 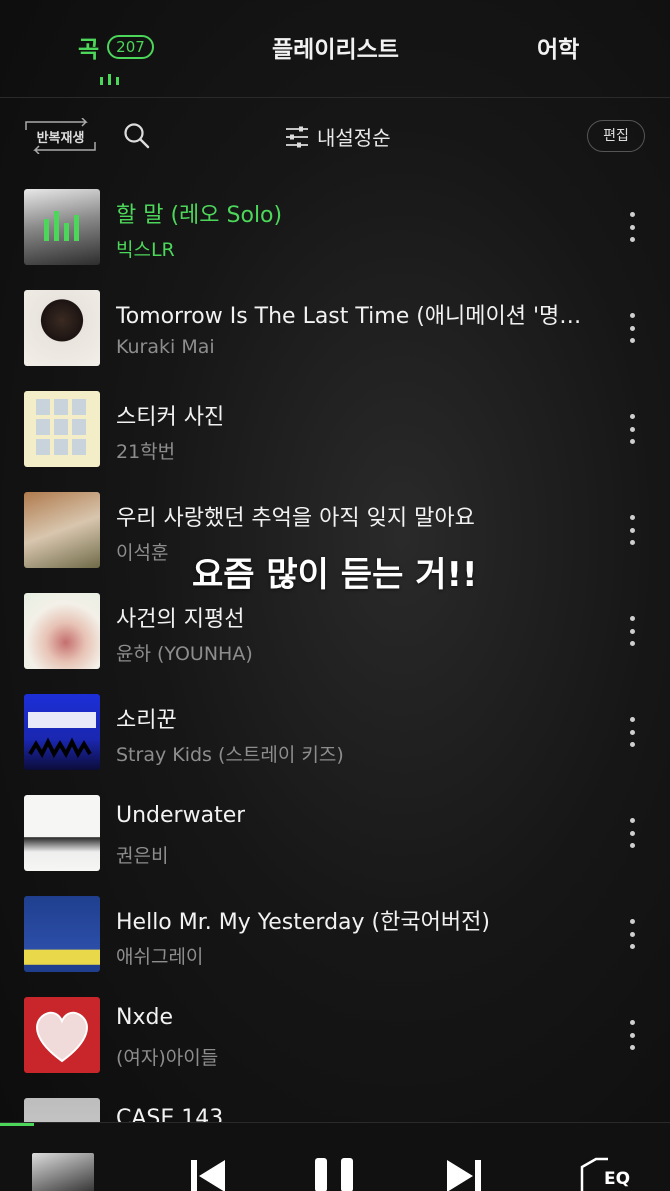 What do you see at coordinates (63, 1172) in the screenshot?
I see `mini-player-album-art` at bounding box center [63, 1172].